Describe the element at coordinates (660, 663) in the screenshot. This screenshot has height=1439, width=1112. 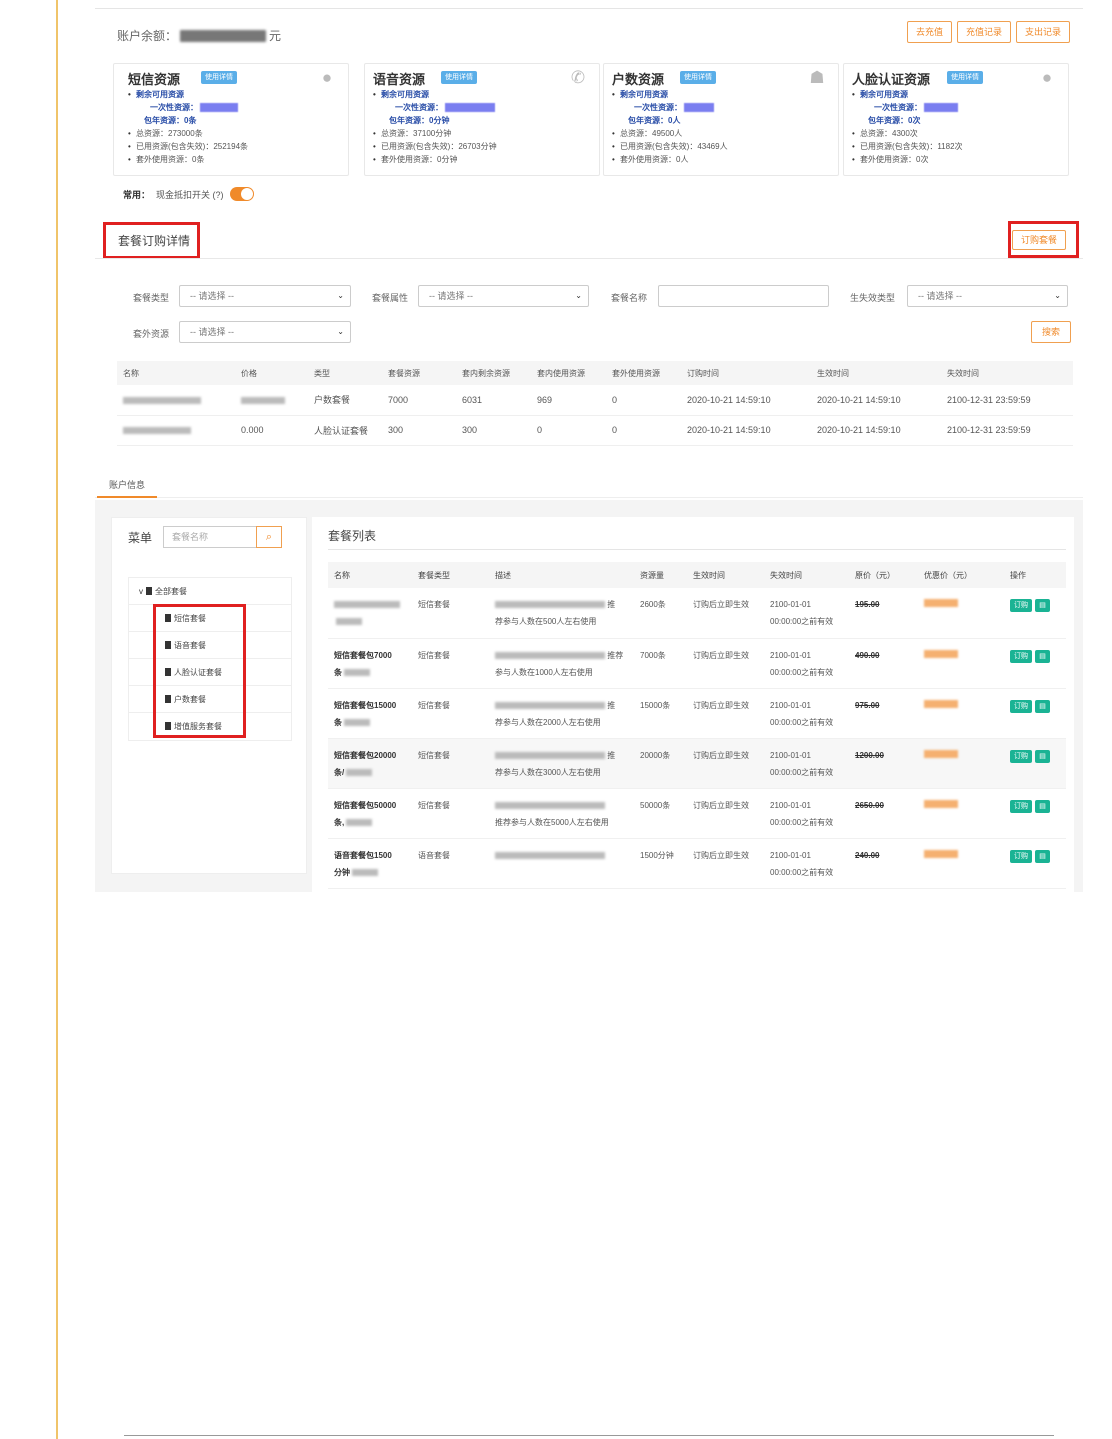
I see `cell-amount: 7000条` at that location.